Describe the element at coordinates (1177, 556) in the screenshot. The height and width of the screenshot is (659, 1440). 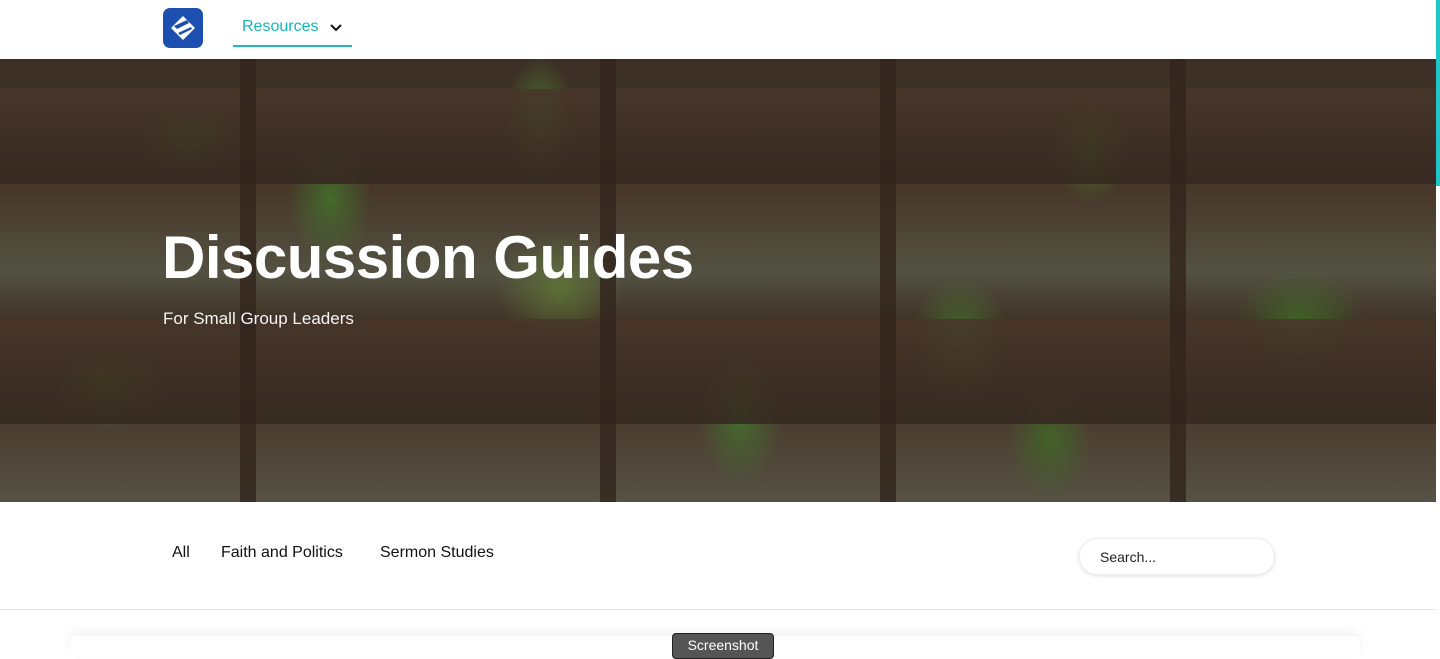
I see `search-input` at that location.